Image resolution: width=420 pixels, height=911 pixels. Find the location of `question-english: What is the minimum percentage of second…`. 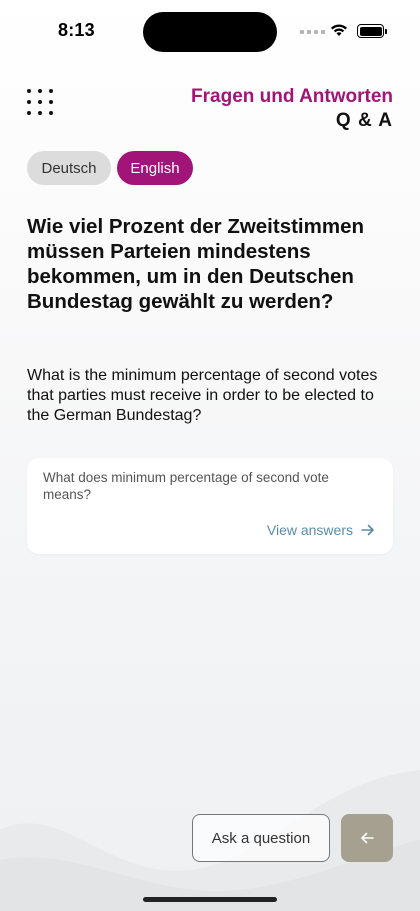

question-english: What is the minimum percentage of second… is located at coordinates (202, 395).